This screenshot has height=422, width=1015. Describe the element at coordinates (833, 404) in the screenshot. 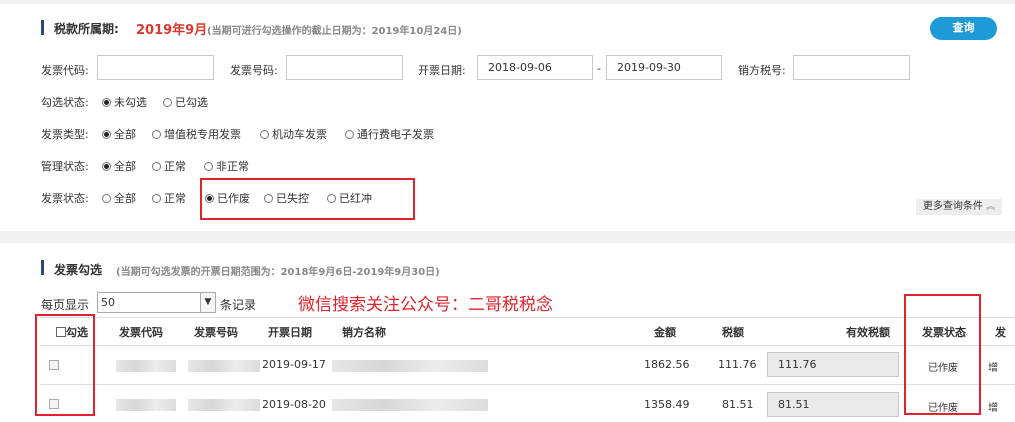

I see `row-valid-tax-input: 81.51` at that location.